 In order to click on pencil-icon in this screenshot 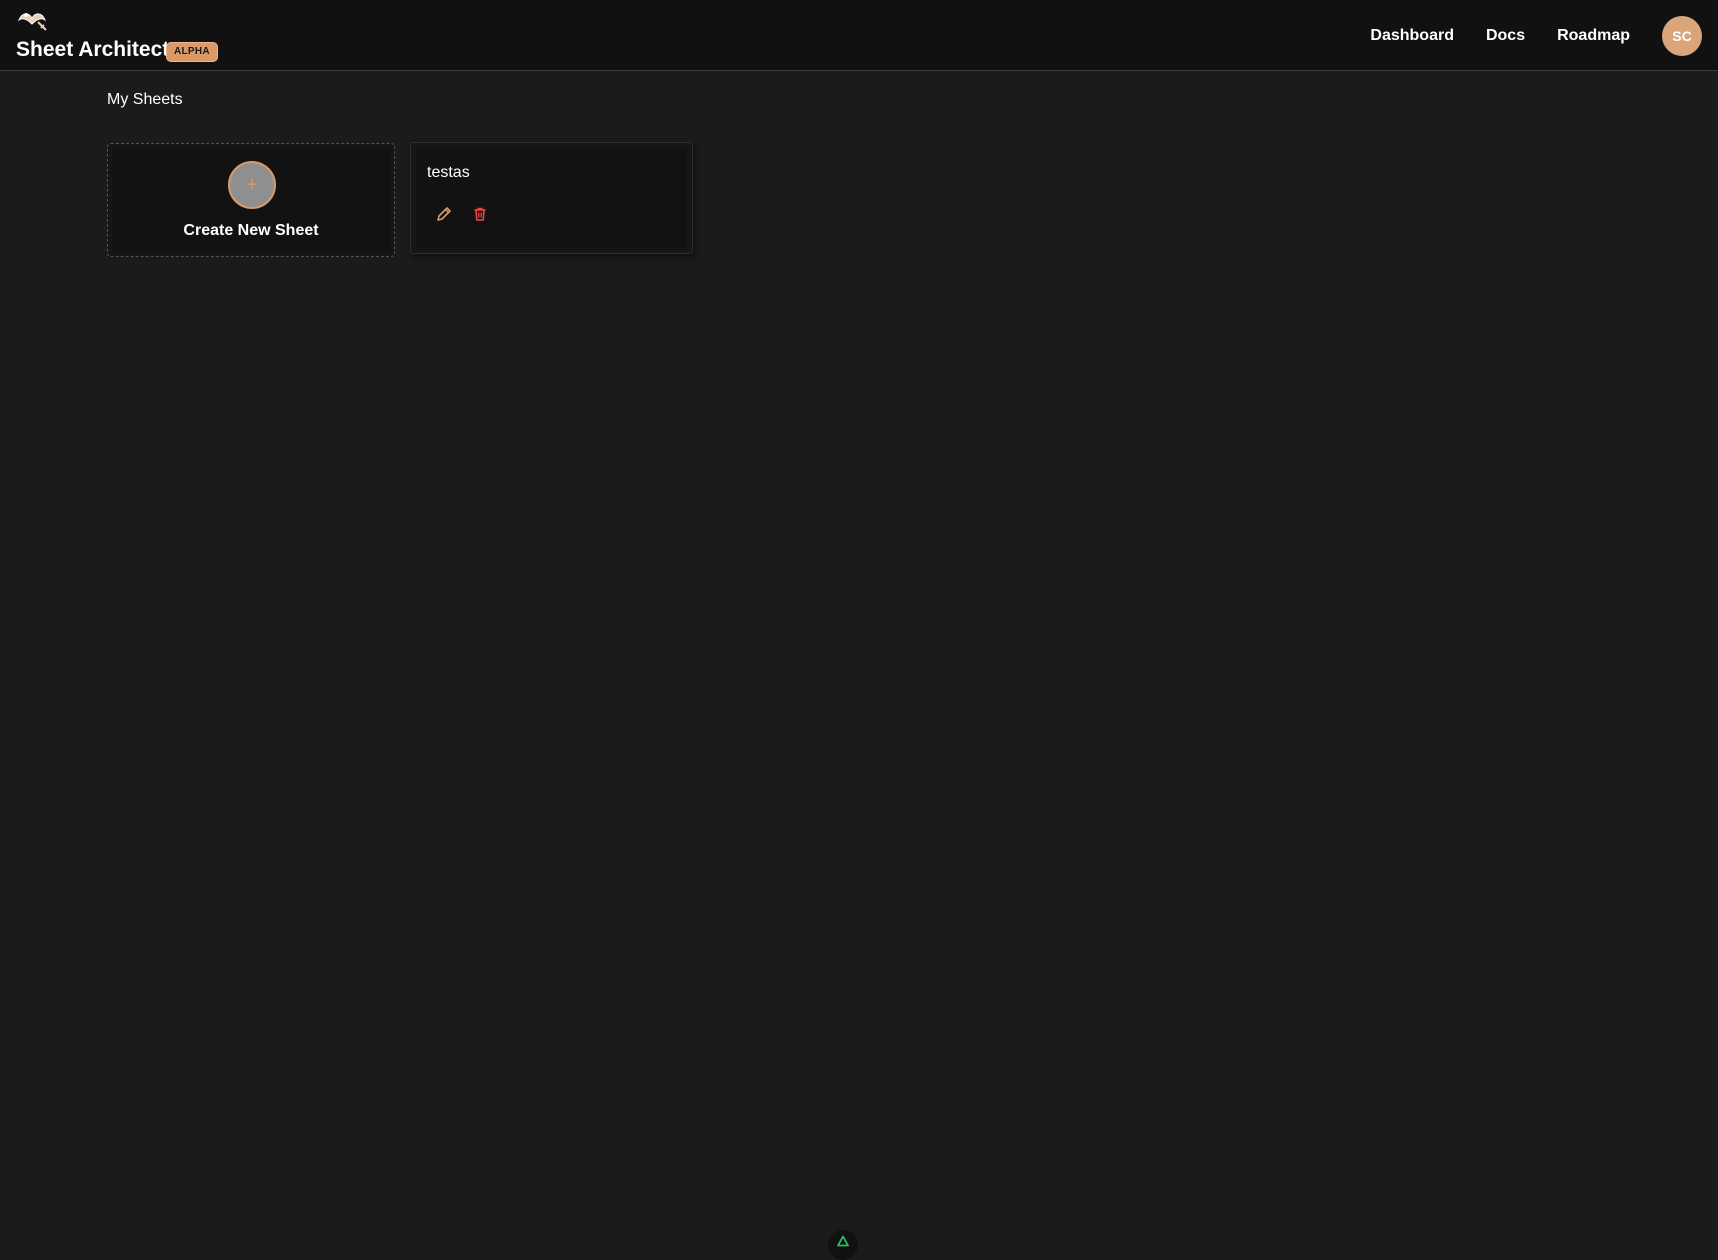, I will do `click(444, 214)`.